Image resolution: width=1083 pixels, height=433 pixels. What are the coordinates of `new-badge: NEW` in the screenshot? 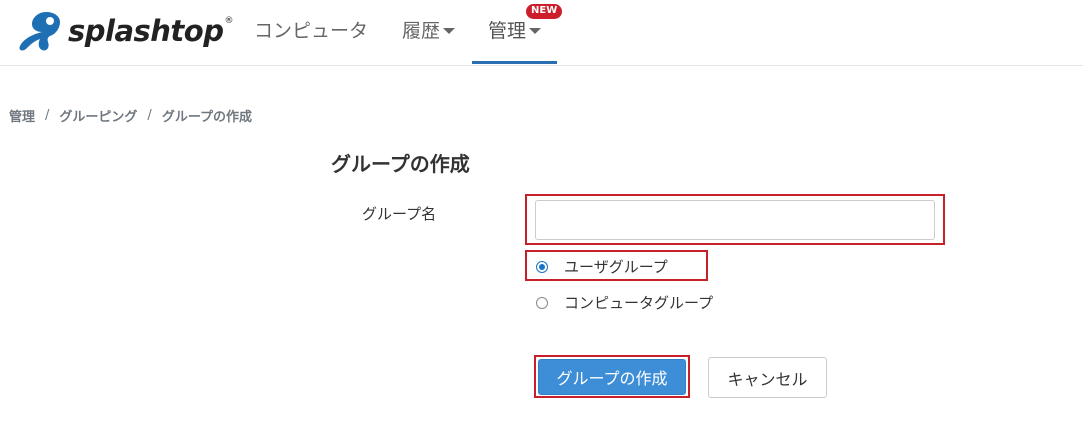 It's located at (544, 11).